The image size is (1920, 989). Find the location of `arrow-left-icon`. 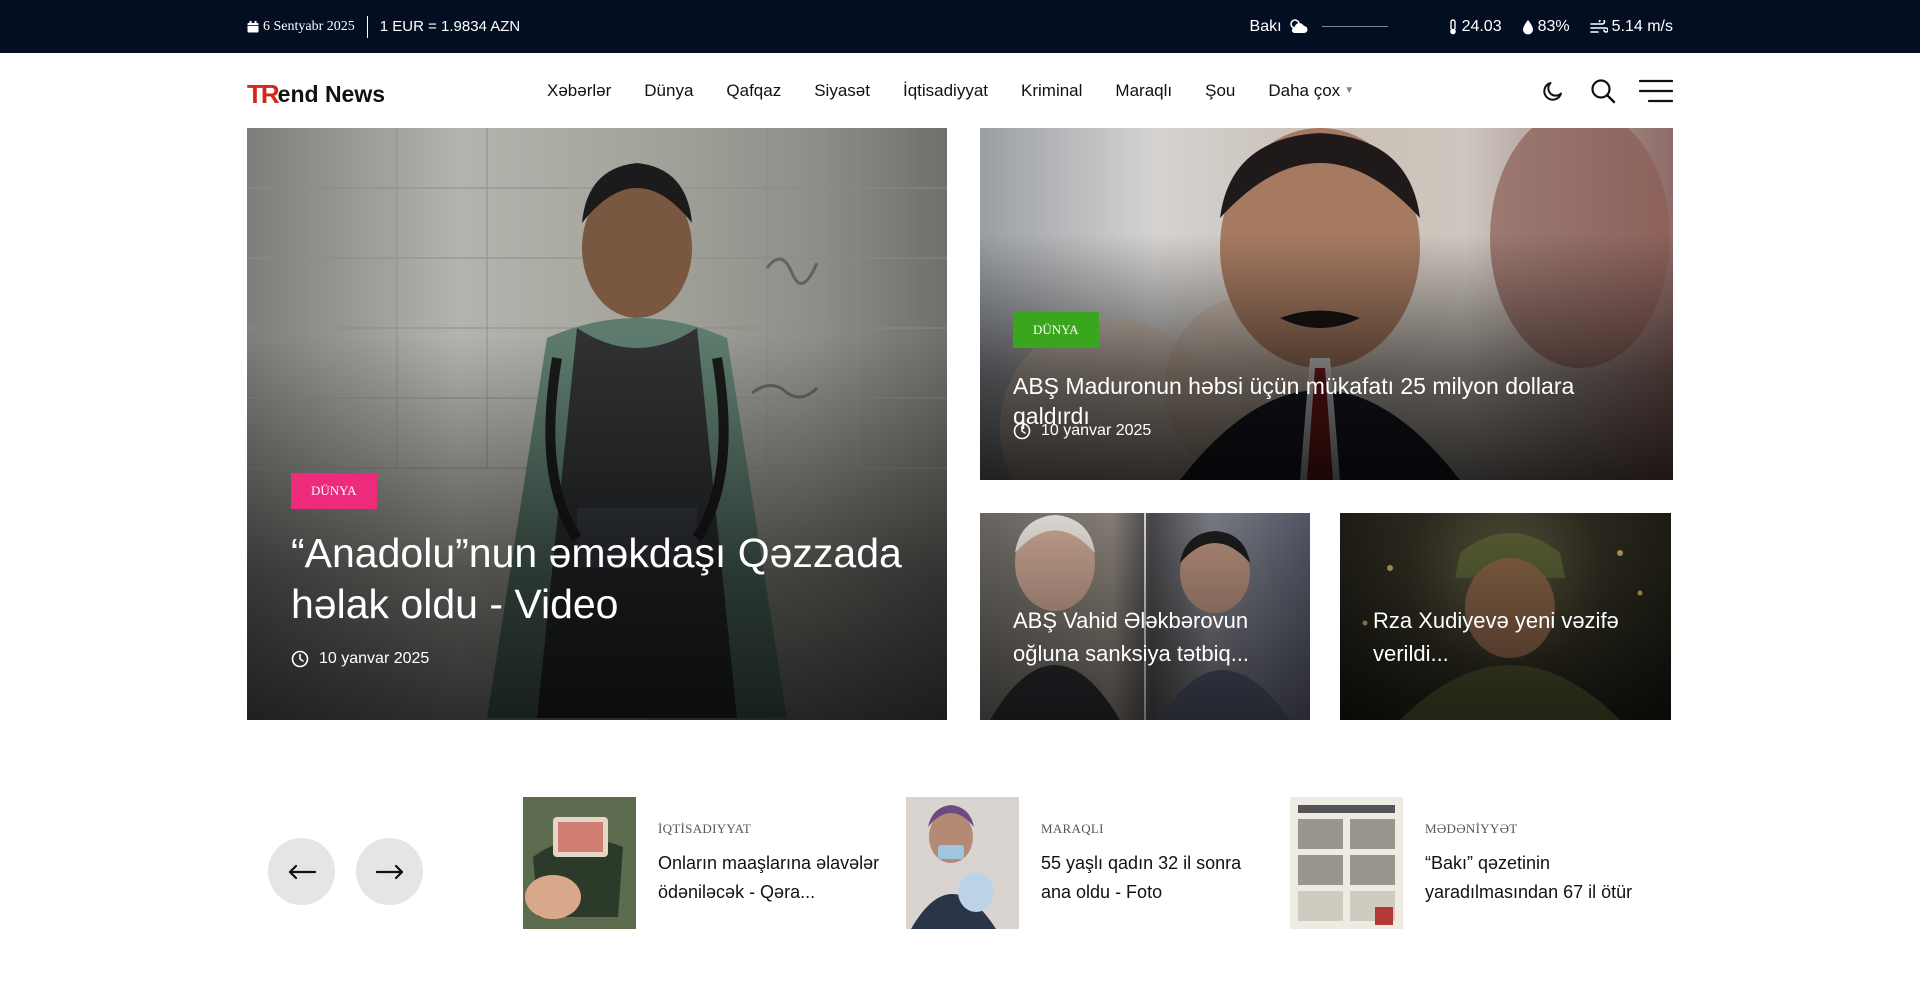

arrow-left-icon is located at coordinates (302, 871).